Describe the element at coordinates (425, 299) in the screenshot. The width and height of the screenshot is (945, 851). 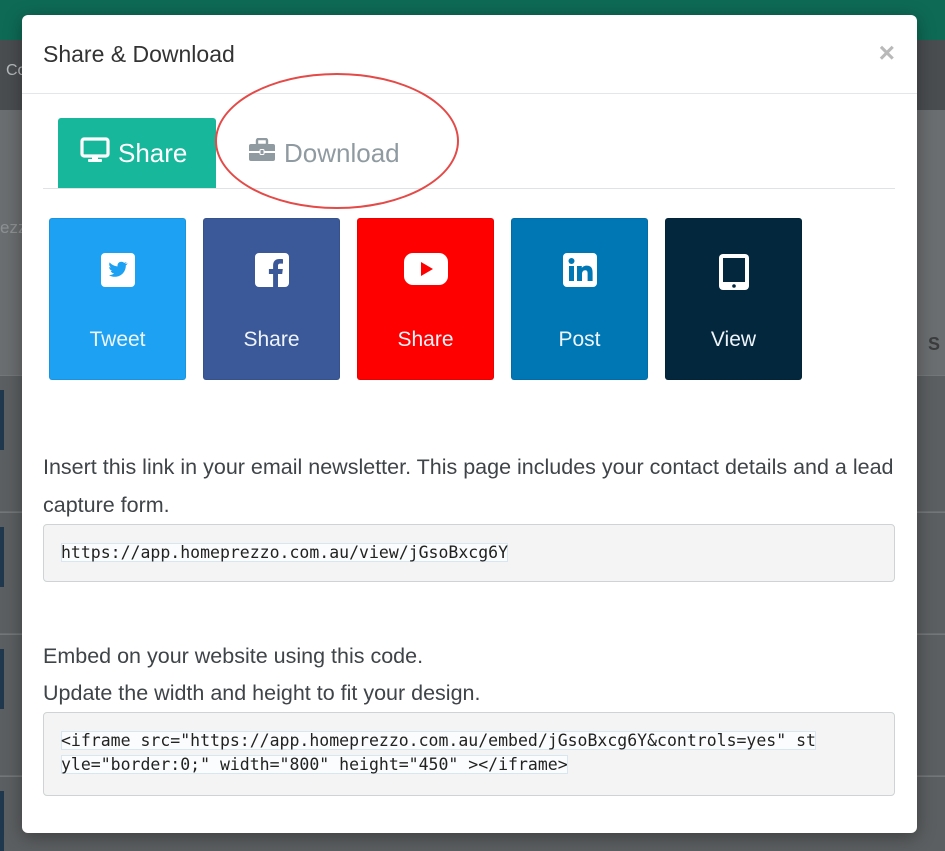
I see `youtube-share-button: Share` at that location.